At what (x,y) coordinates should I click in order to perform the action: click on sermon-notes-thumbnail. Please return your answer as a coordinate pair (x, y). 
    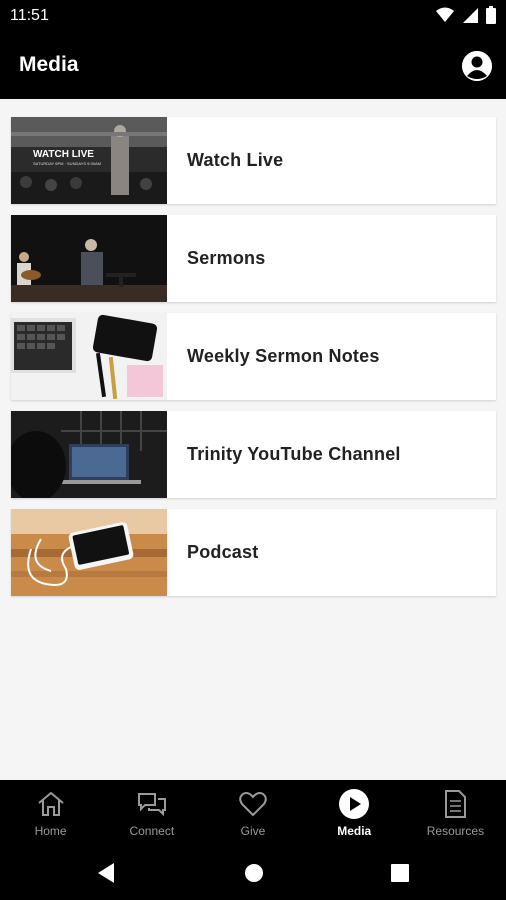
    Looking at the image, I should click on (89, 356).